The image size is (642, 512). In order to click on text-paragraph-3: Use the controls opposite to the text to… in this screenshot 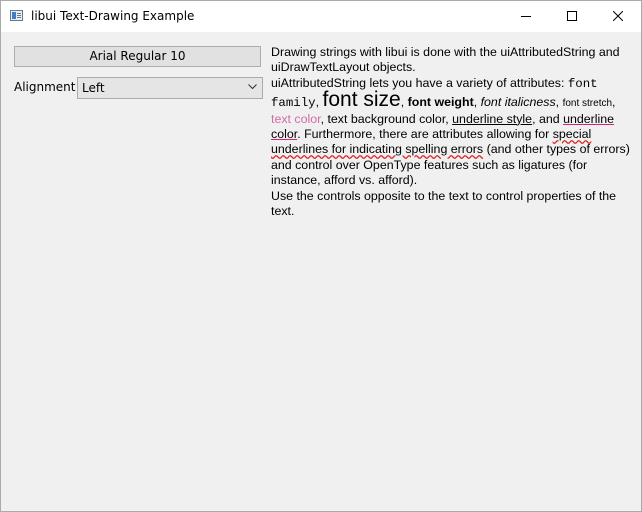, I will do `click(444, 203)`.